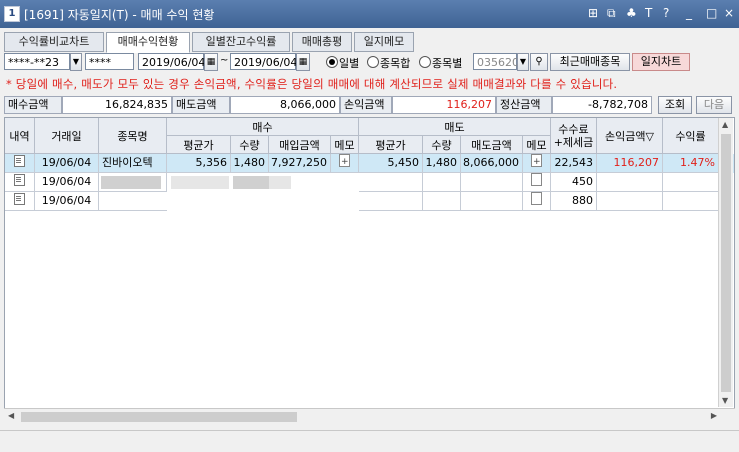  I want to click on tab-journal-memo: 일지메모, so click(384, 42).